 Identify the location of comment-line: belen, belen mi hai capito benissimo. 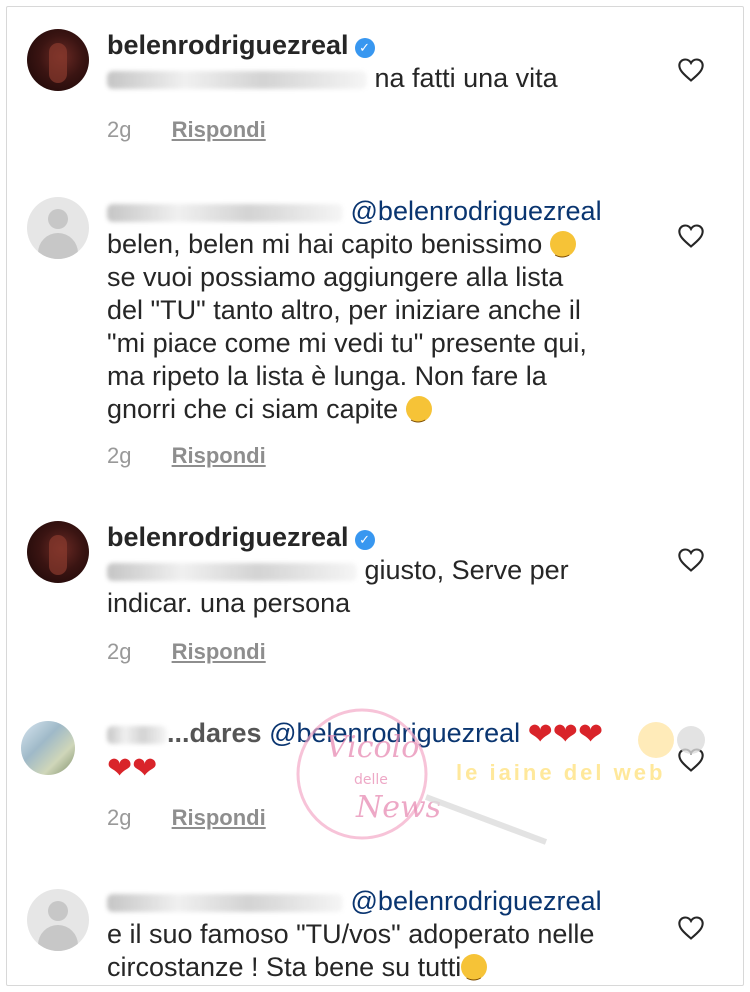
(325, 244).